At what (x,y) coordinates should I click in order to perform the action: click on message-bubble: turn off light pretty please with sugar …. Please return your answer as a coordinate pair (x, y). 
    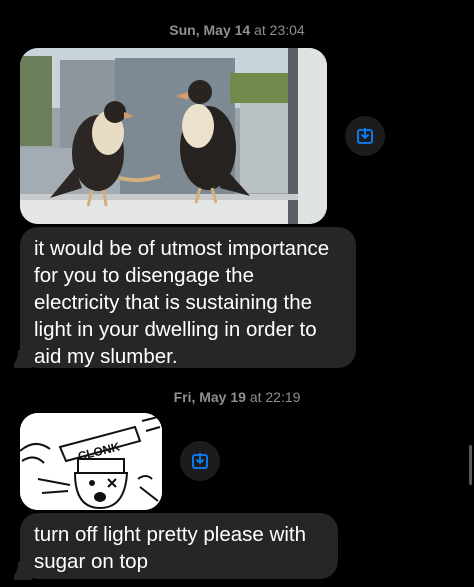
    Looking at the image, I should click on (179, 546).